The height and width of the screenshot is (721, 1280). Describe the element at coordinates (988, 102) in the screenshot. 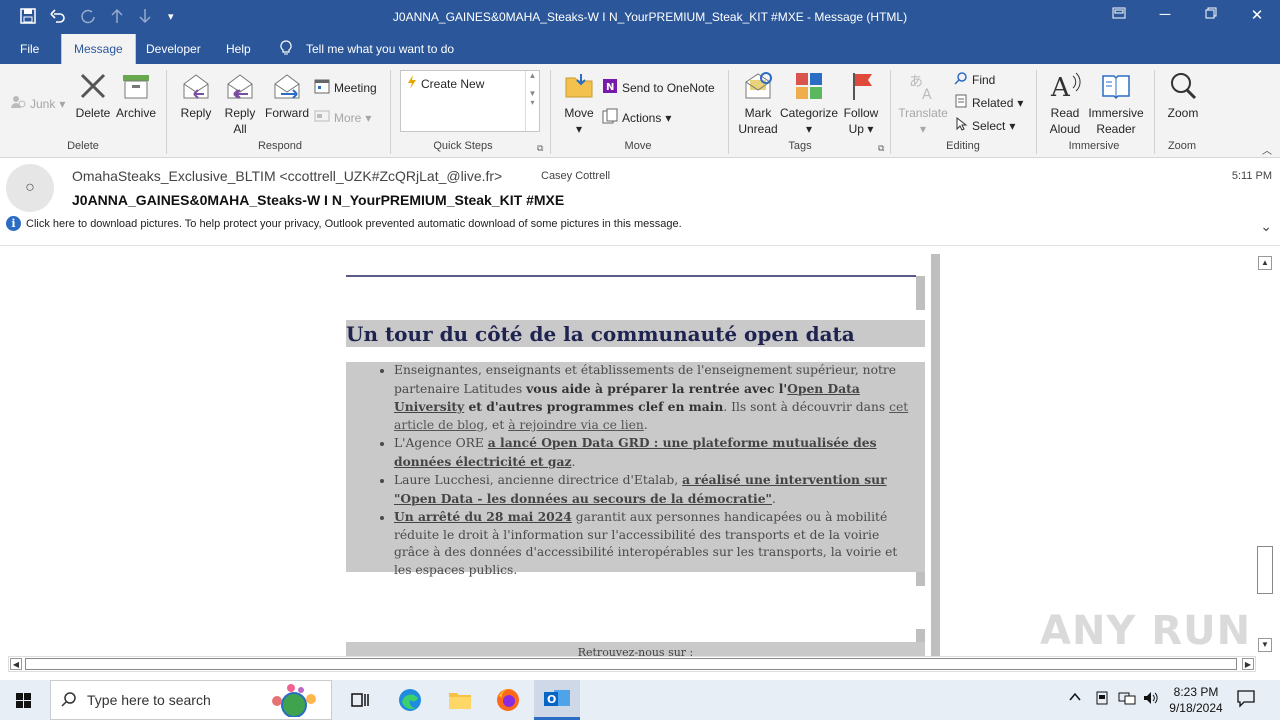

I see `related-button: Related ▾` at that location.